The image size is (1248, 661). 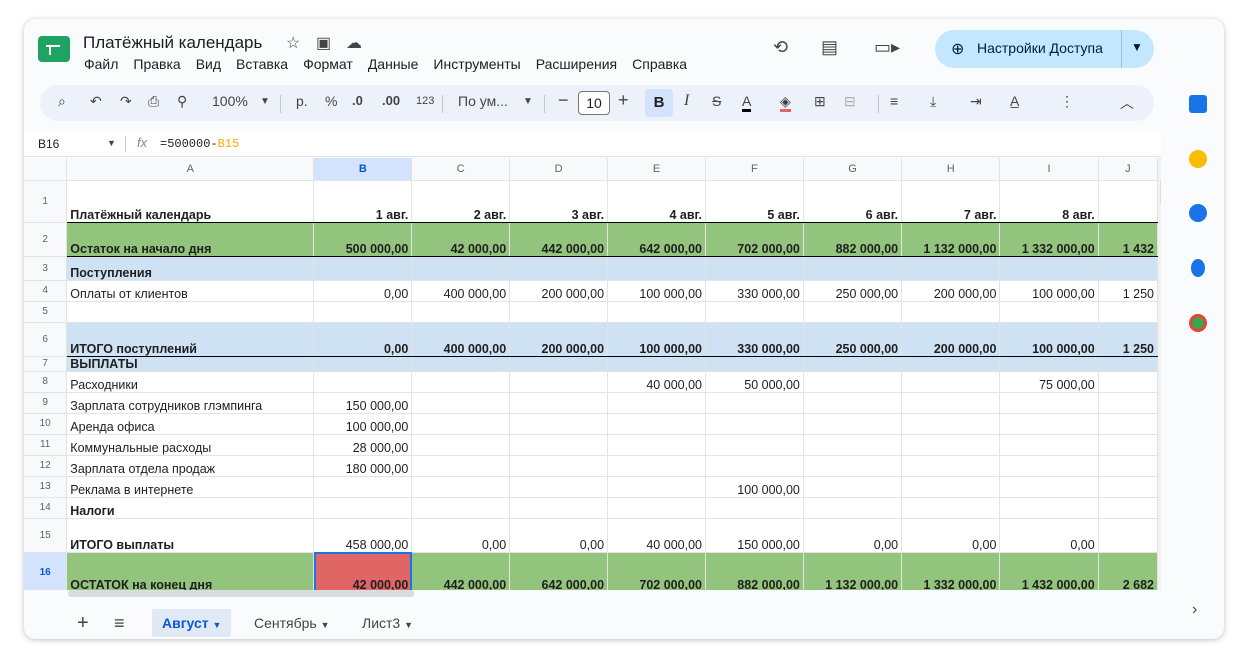 I want to click on cell-i14, so click(x=1049, y=508).